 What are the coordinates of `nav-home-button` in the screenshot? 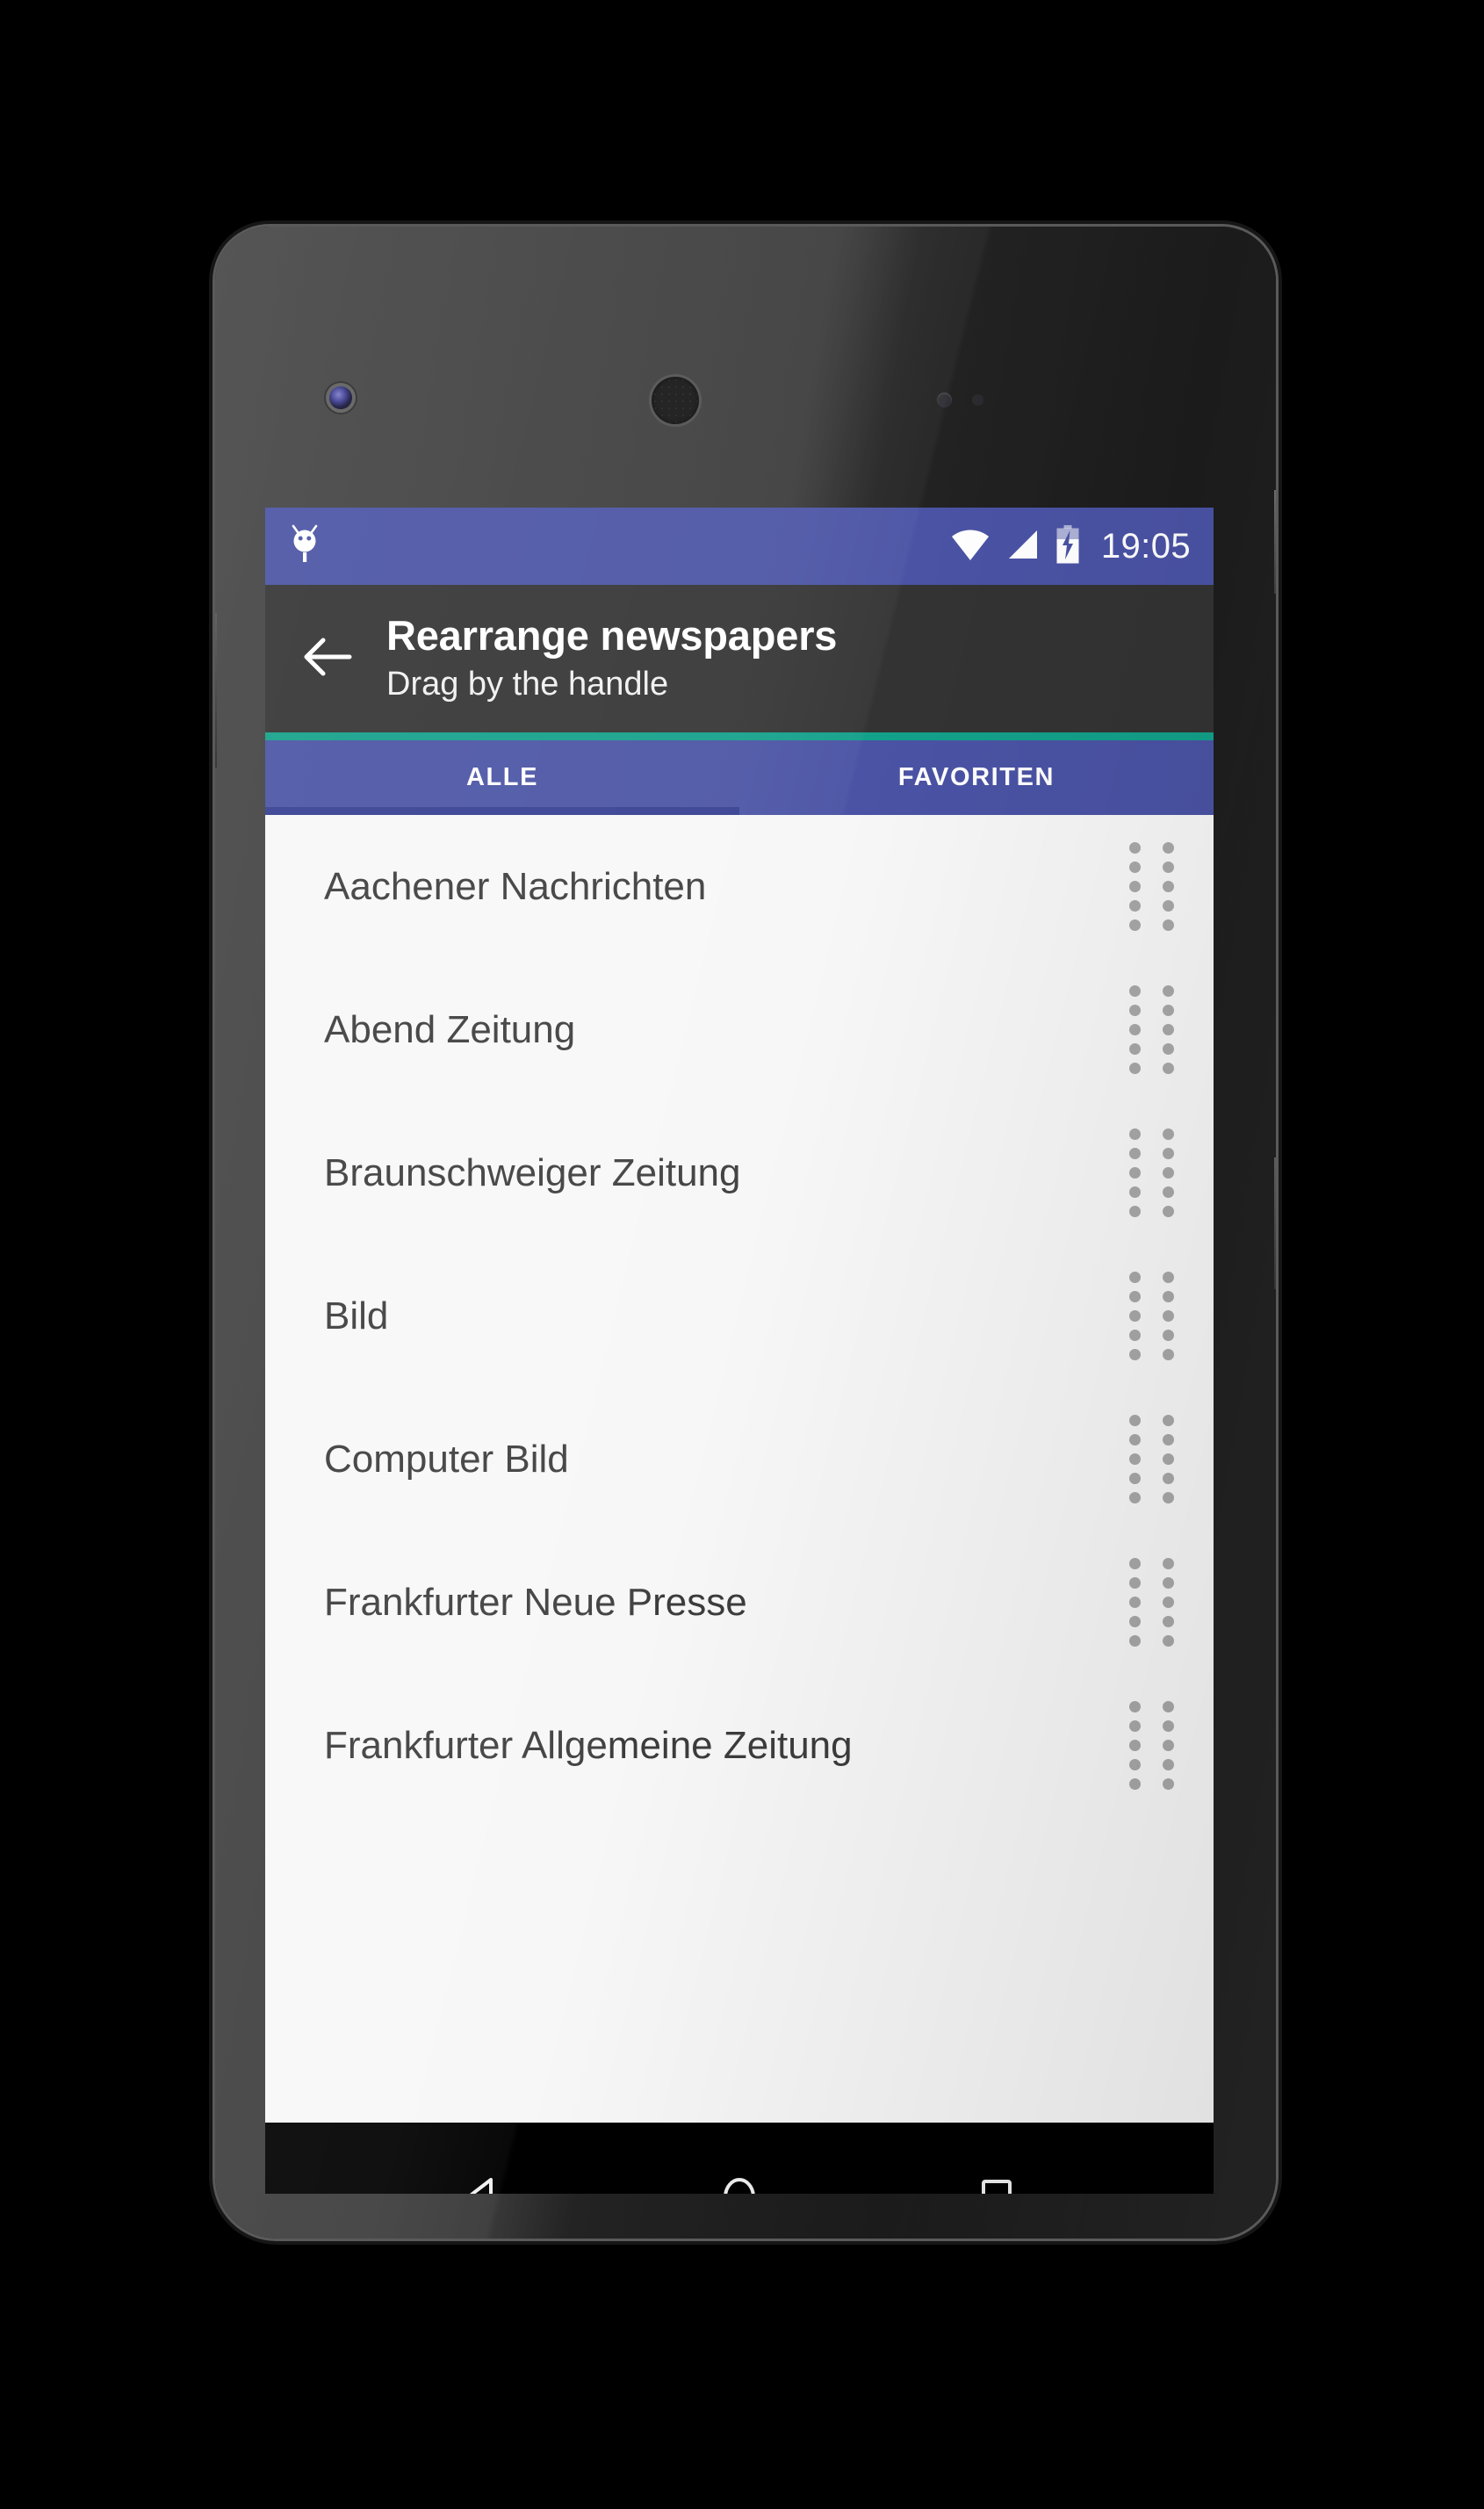 It's located at (739, 2170).